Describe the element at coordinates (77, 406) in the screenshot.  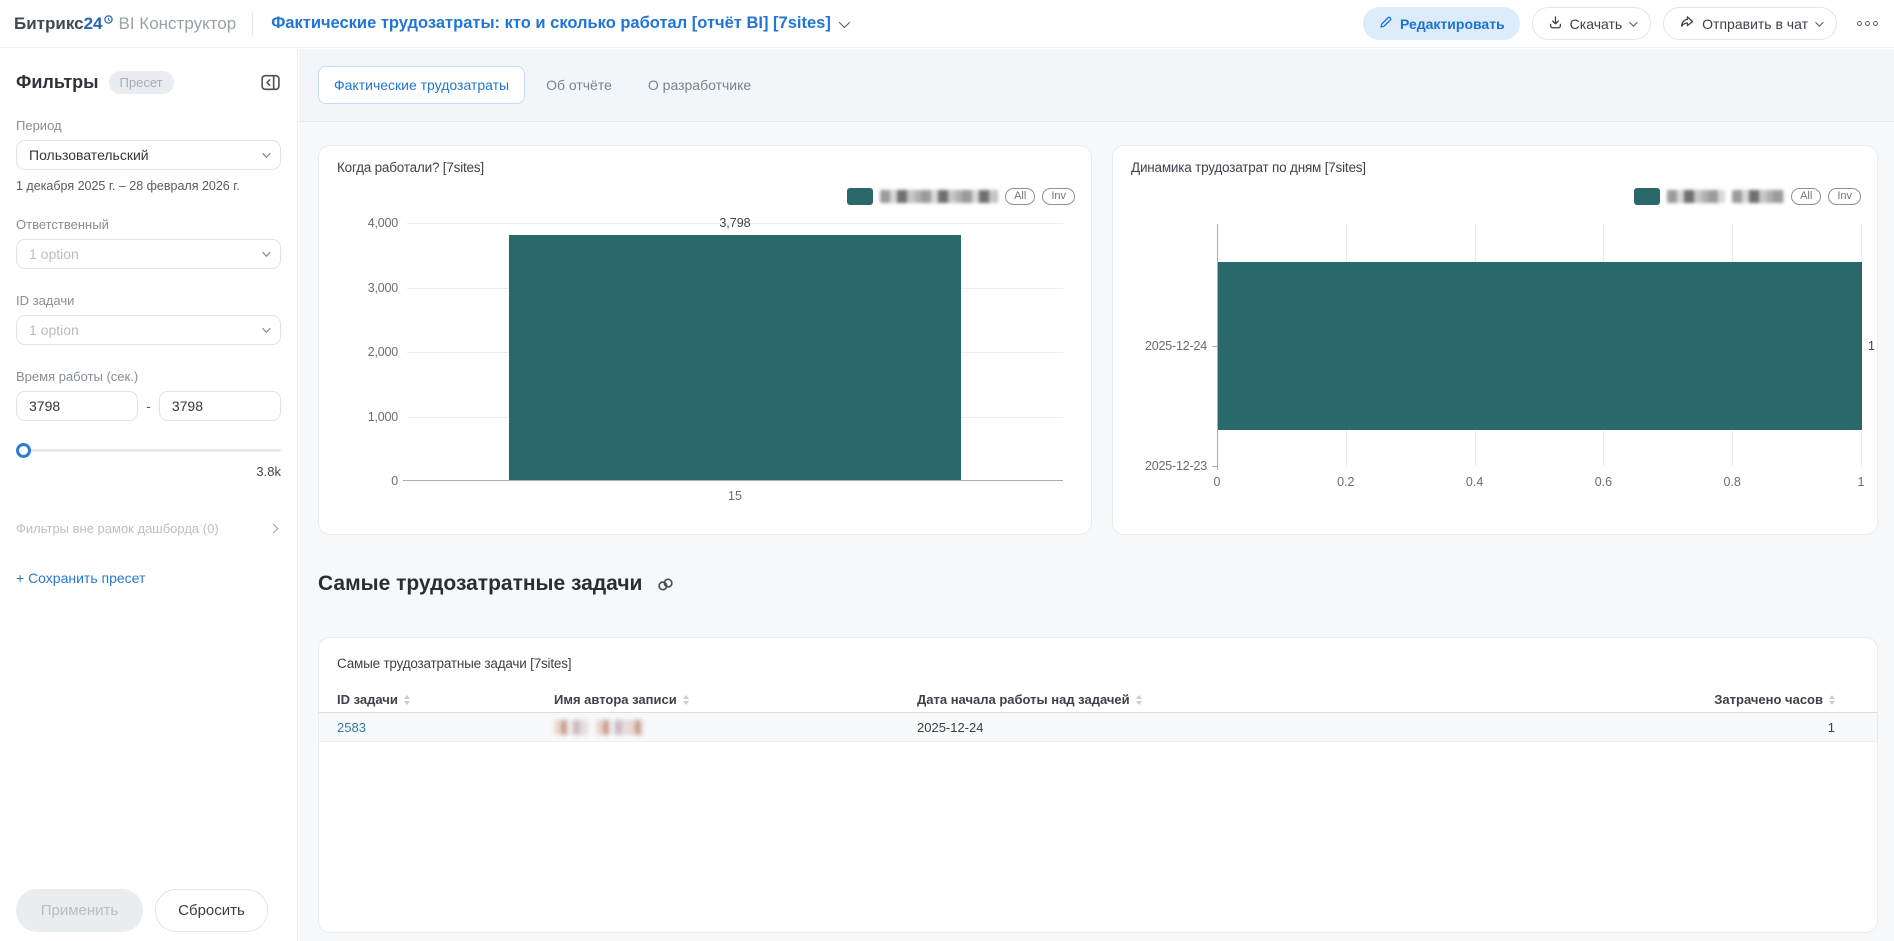
I see `work-time-from-input` at that location.